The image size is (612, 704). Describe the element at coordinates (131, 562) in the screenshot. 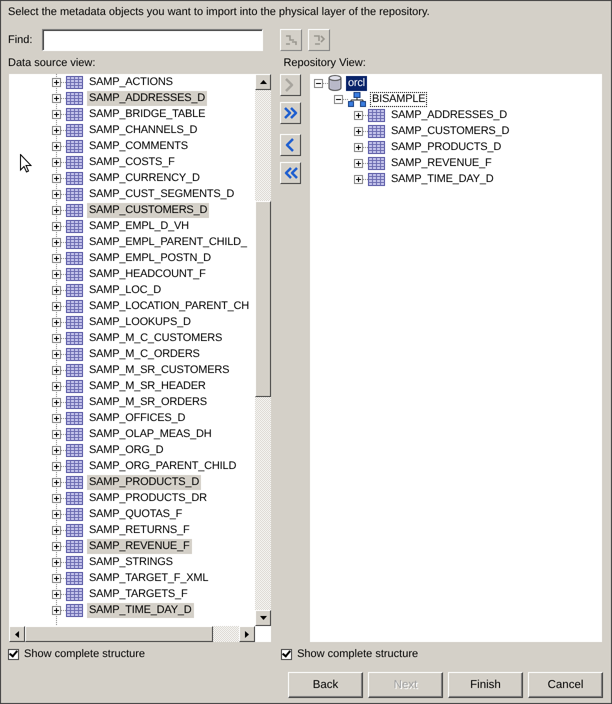

I see `table-item: SAMP_STRINGS` at that location.